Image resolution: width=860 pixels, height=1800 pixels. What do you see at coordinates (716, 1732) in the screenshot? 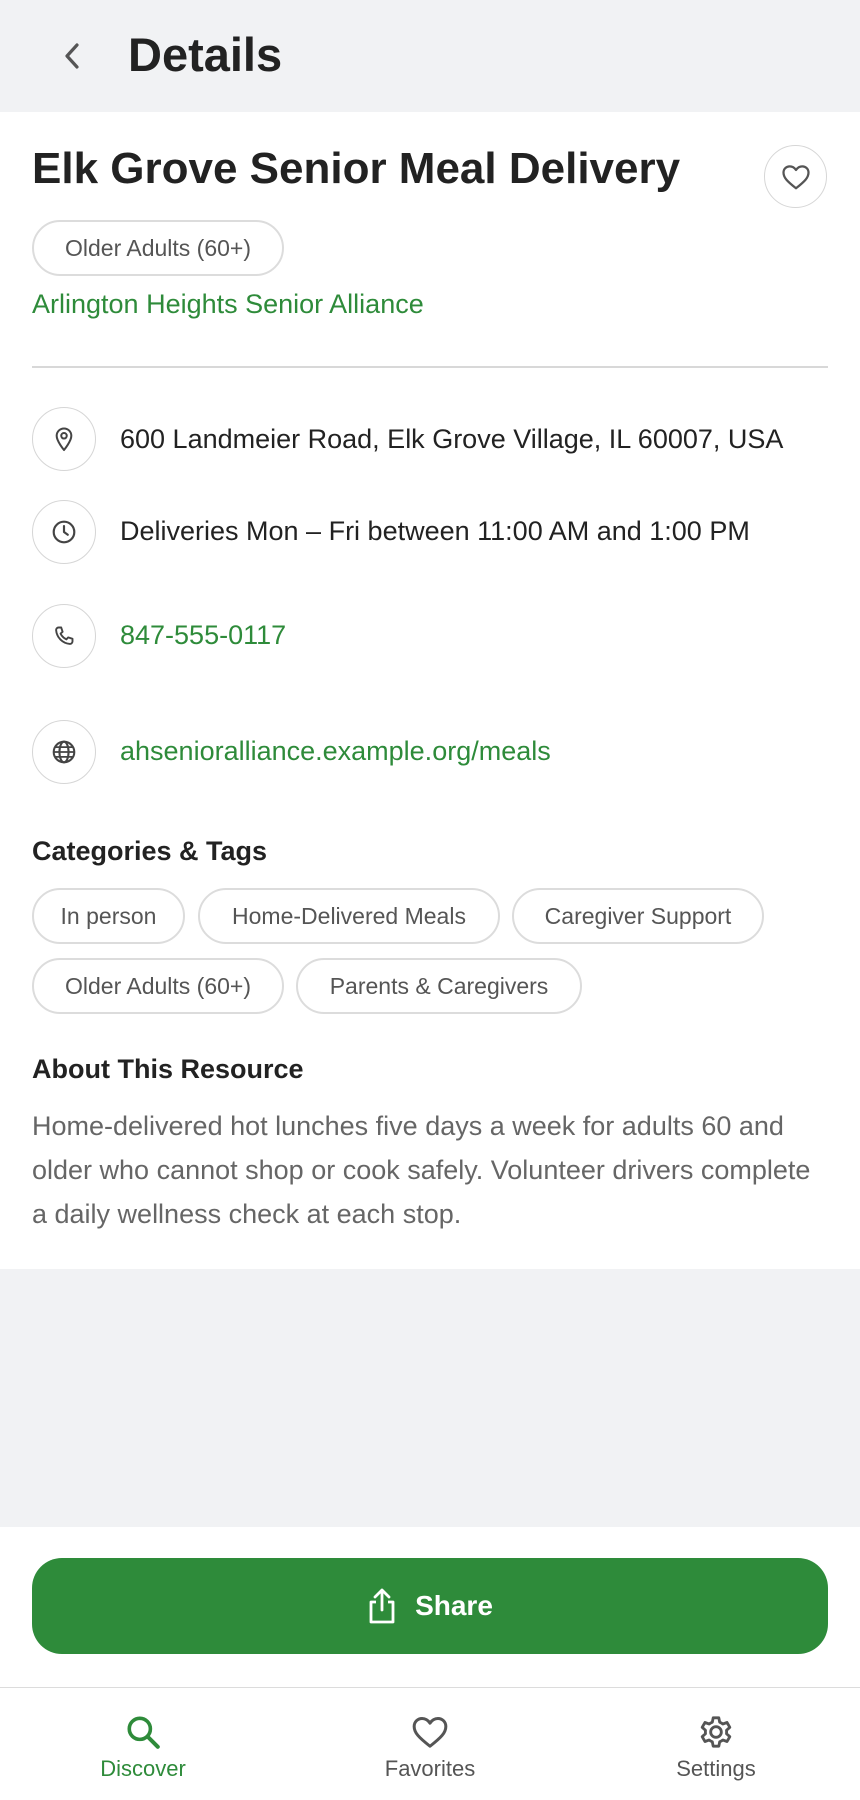
I see `gear-icon` at bounding box center [716, 1732].